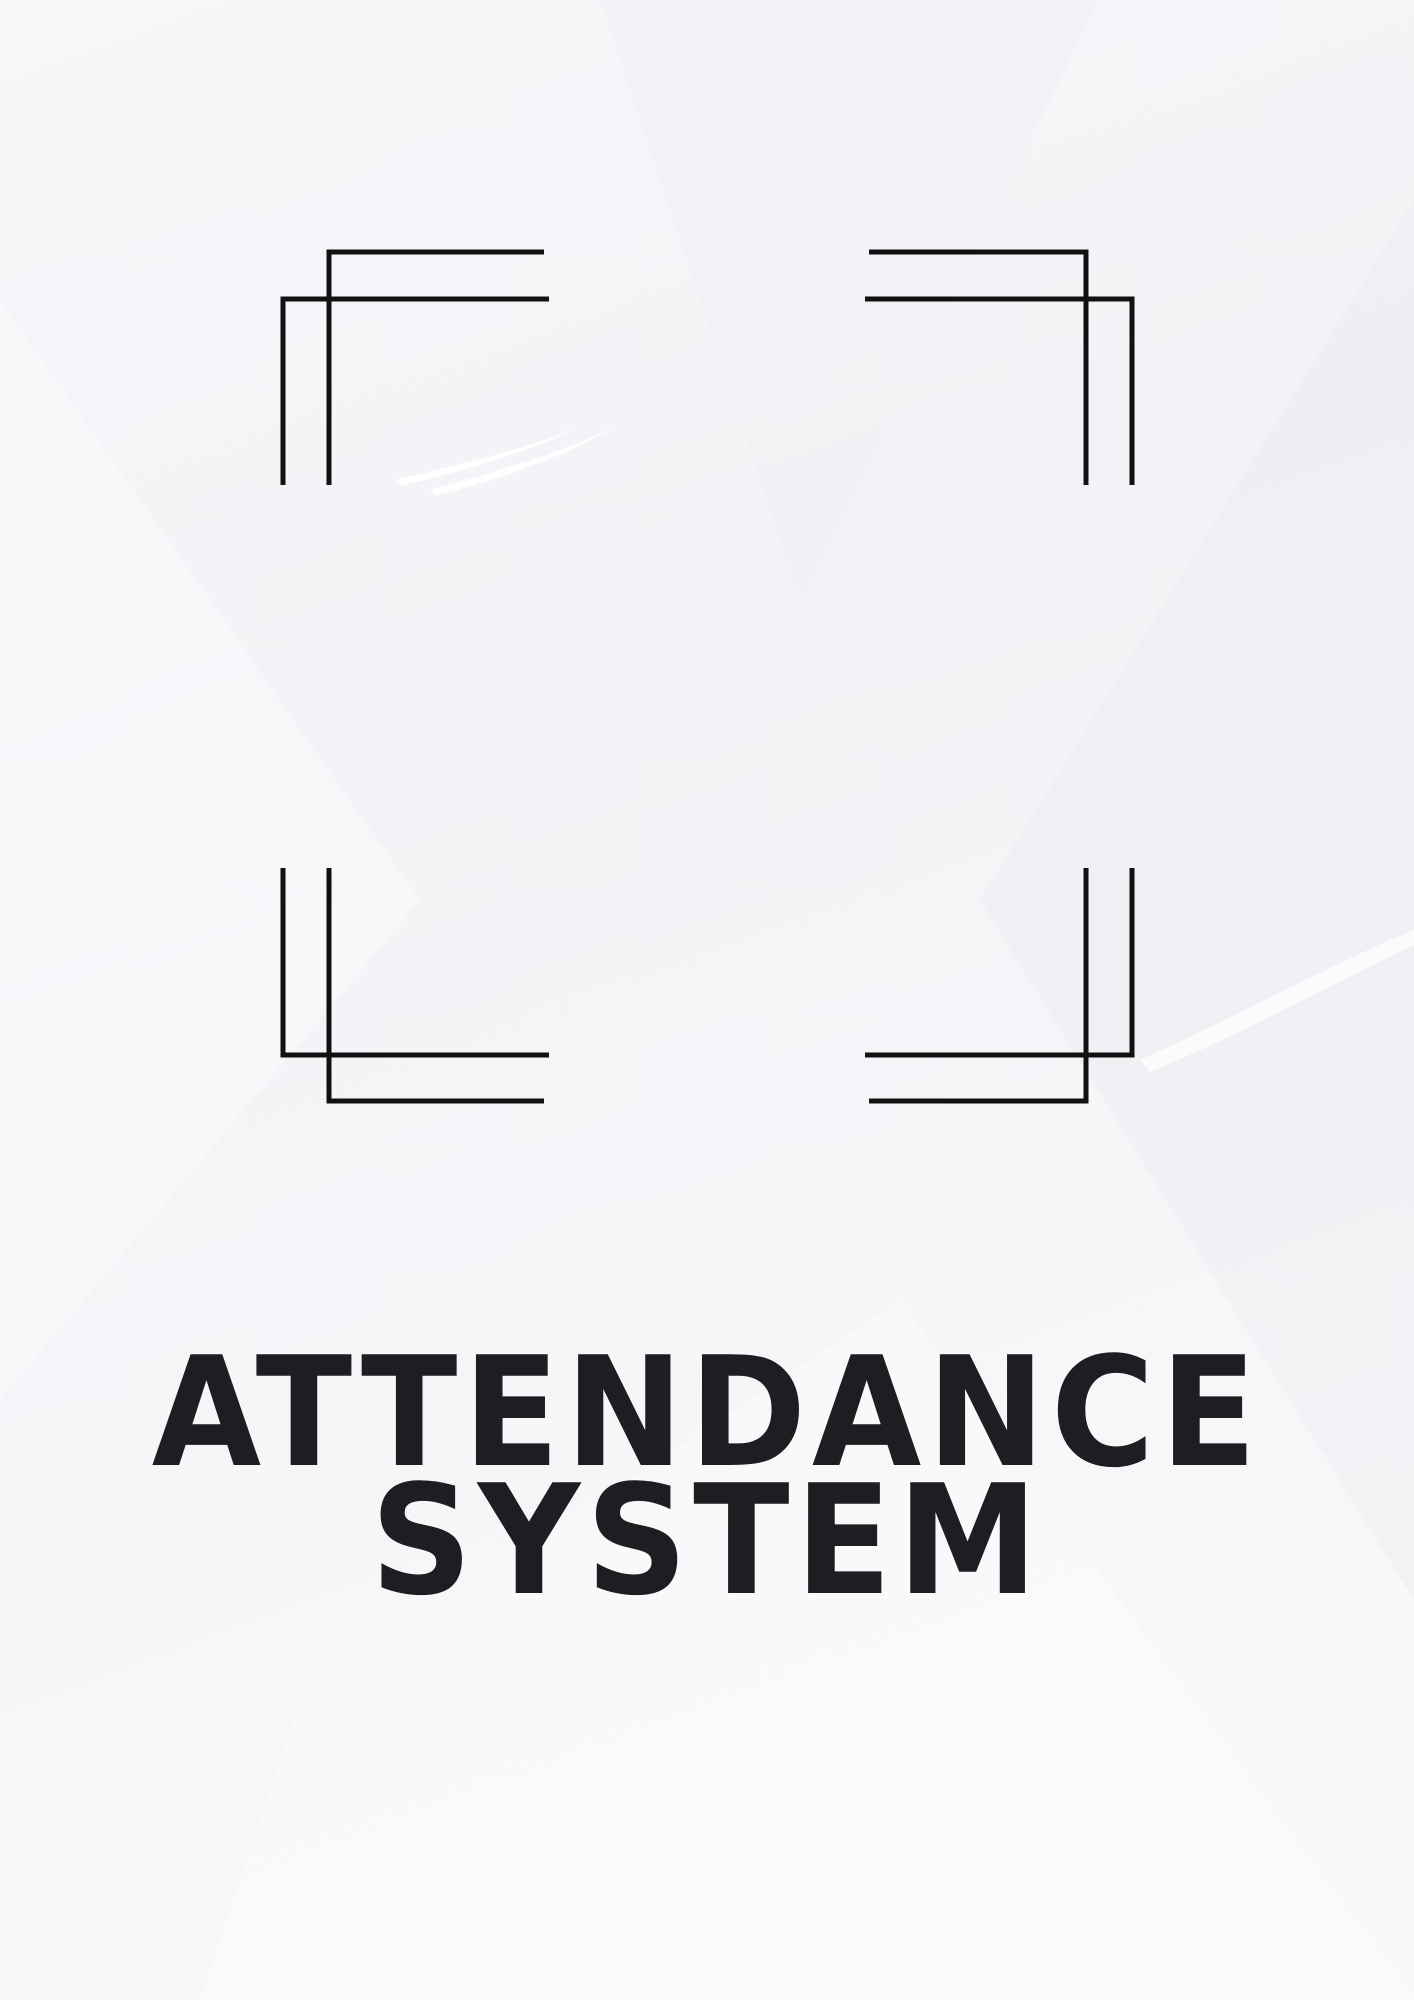 Image resolution: width=1414 pixels, height=2000 pixels. Describe the element at coordinates (414, 367) in the screenshot. I see `top-left-bracket-icon` at that location.